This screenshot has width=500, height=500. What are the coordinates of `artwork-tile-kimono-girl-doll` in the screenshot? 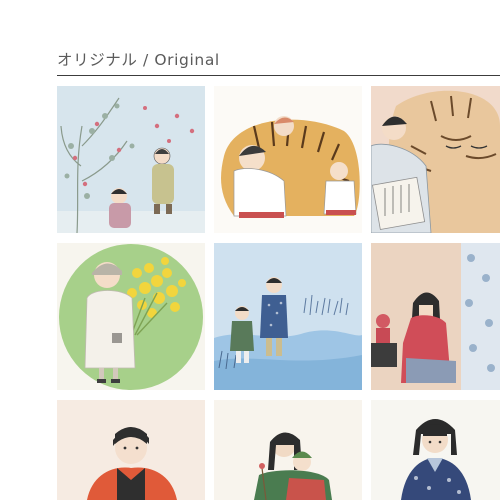 It's located at (435, 316).